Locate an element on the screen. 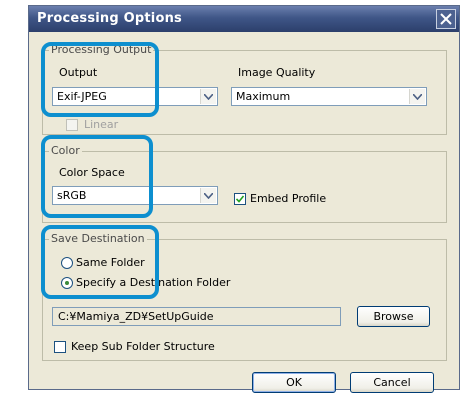 Image resolution: width=460 pixels, height=409 pixels. ok-button: OK is located at coordinates (294, 382).